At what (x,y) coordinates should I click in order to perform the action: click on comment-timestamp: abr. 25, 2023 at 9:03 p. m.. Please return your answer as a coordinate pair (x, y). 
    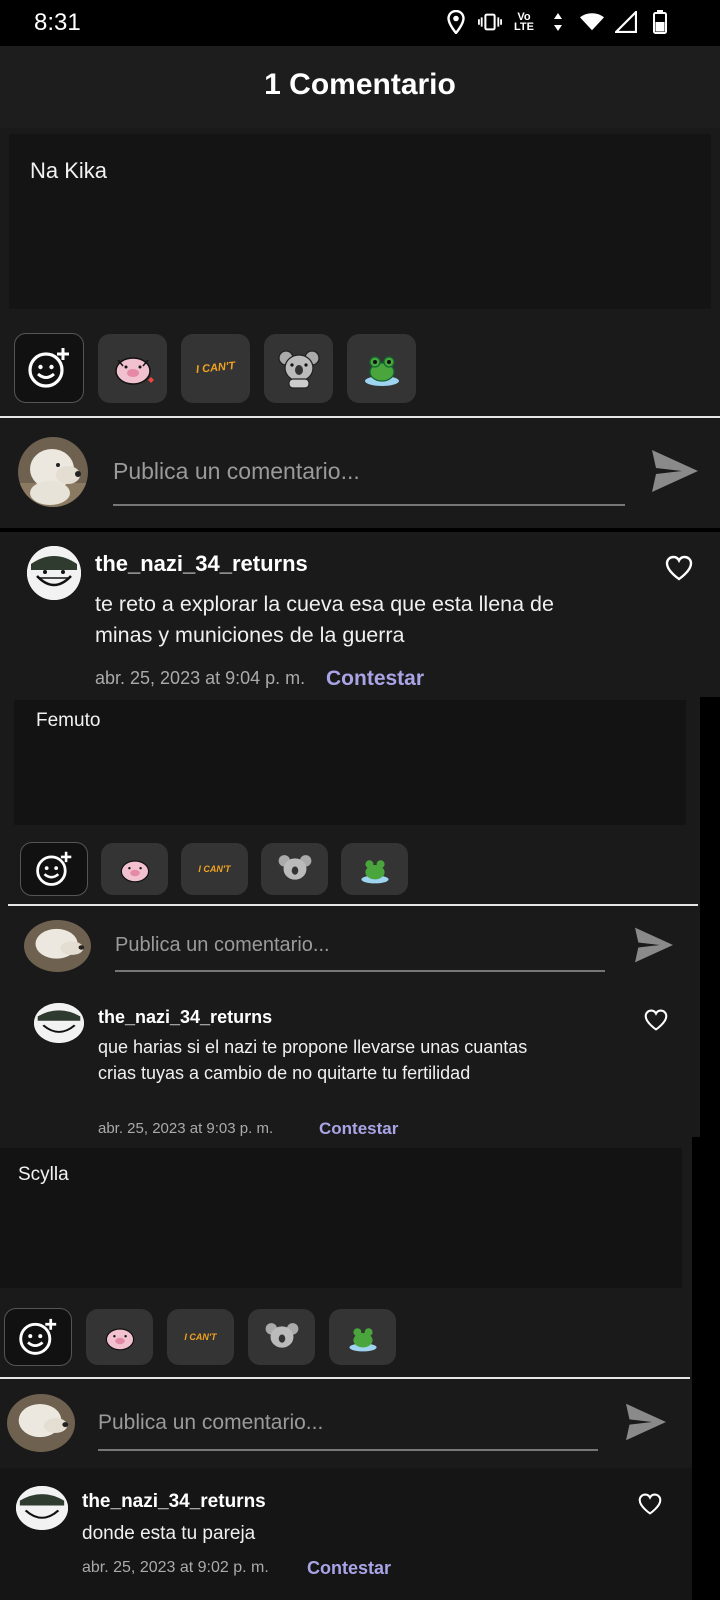
    Looking at the image, I should click on (186, 1128).